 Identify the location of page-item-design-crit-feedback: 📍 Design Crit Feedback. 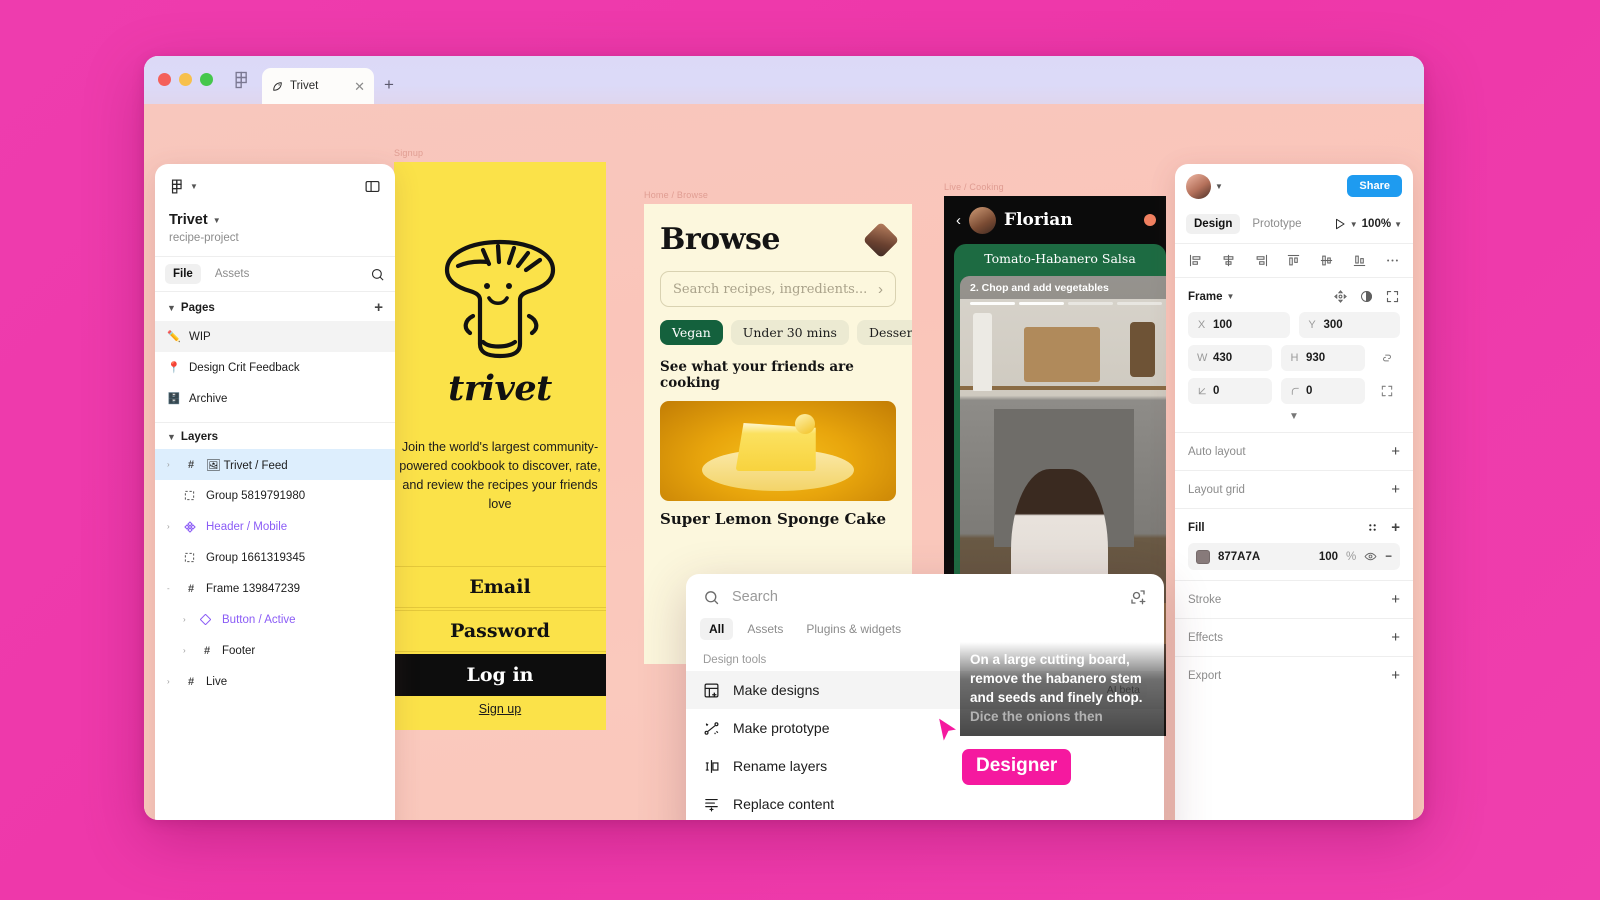
(275, 367).